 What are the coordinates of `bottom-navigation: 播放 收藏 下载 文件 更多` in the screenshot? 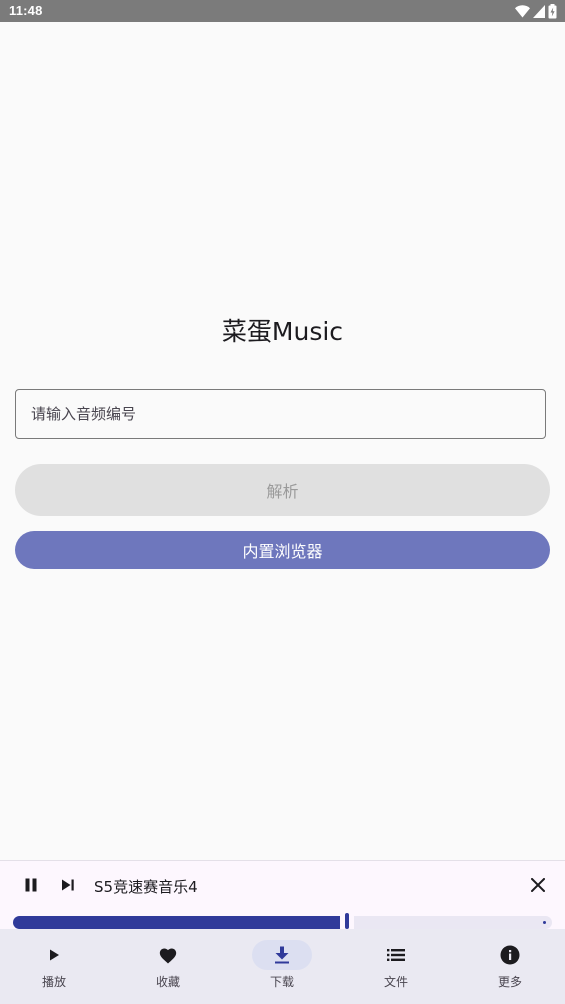 It's located at (282, 966).